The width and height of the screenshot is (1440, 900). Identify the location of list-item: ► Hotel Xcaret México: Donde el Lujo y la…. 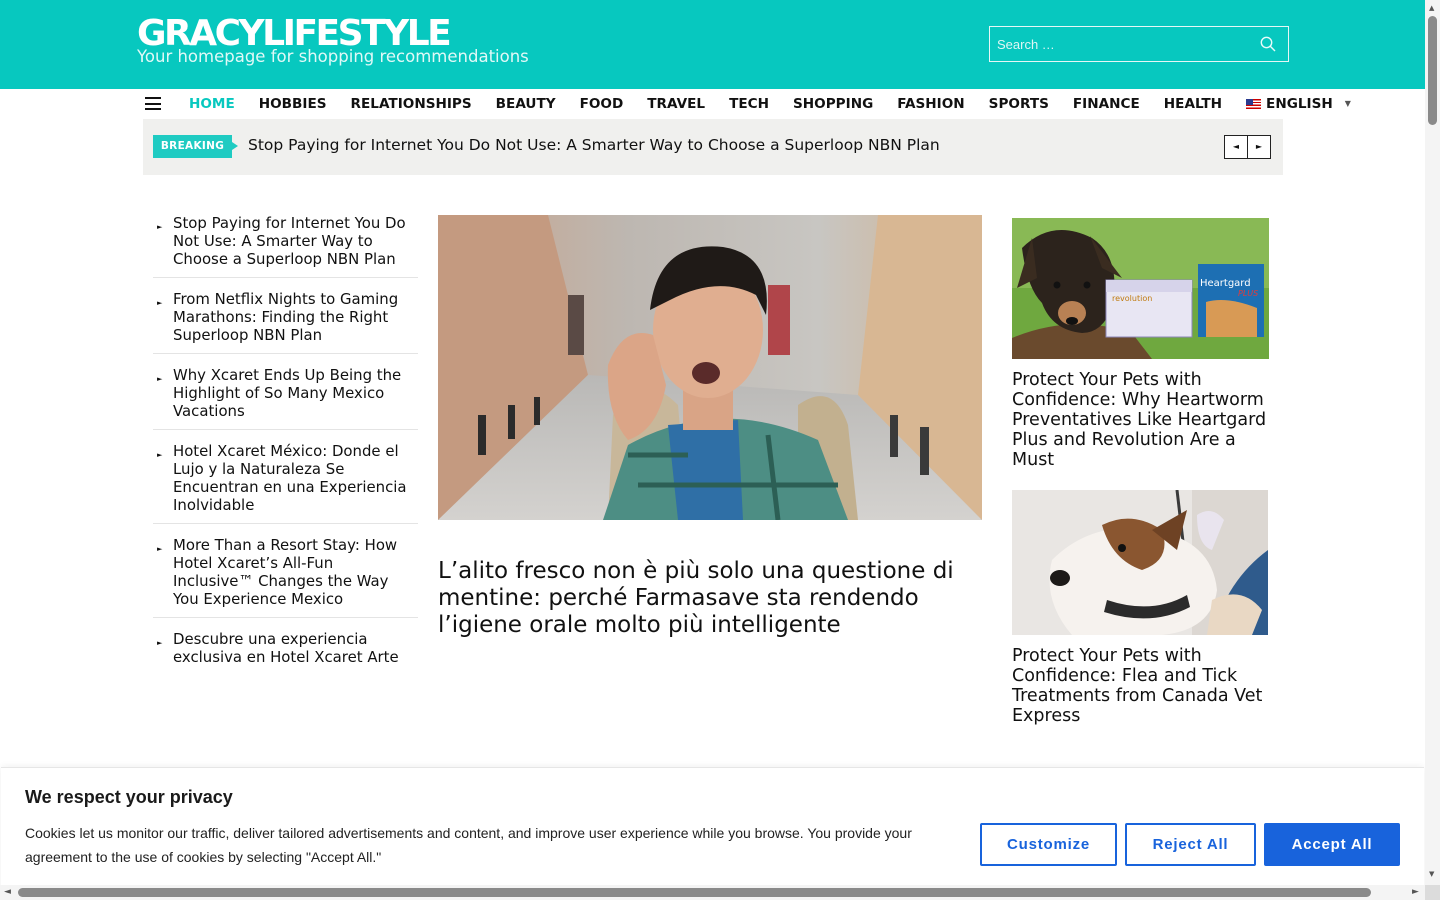
(285, 482).